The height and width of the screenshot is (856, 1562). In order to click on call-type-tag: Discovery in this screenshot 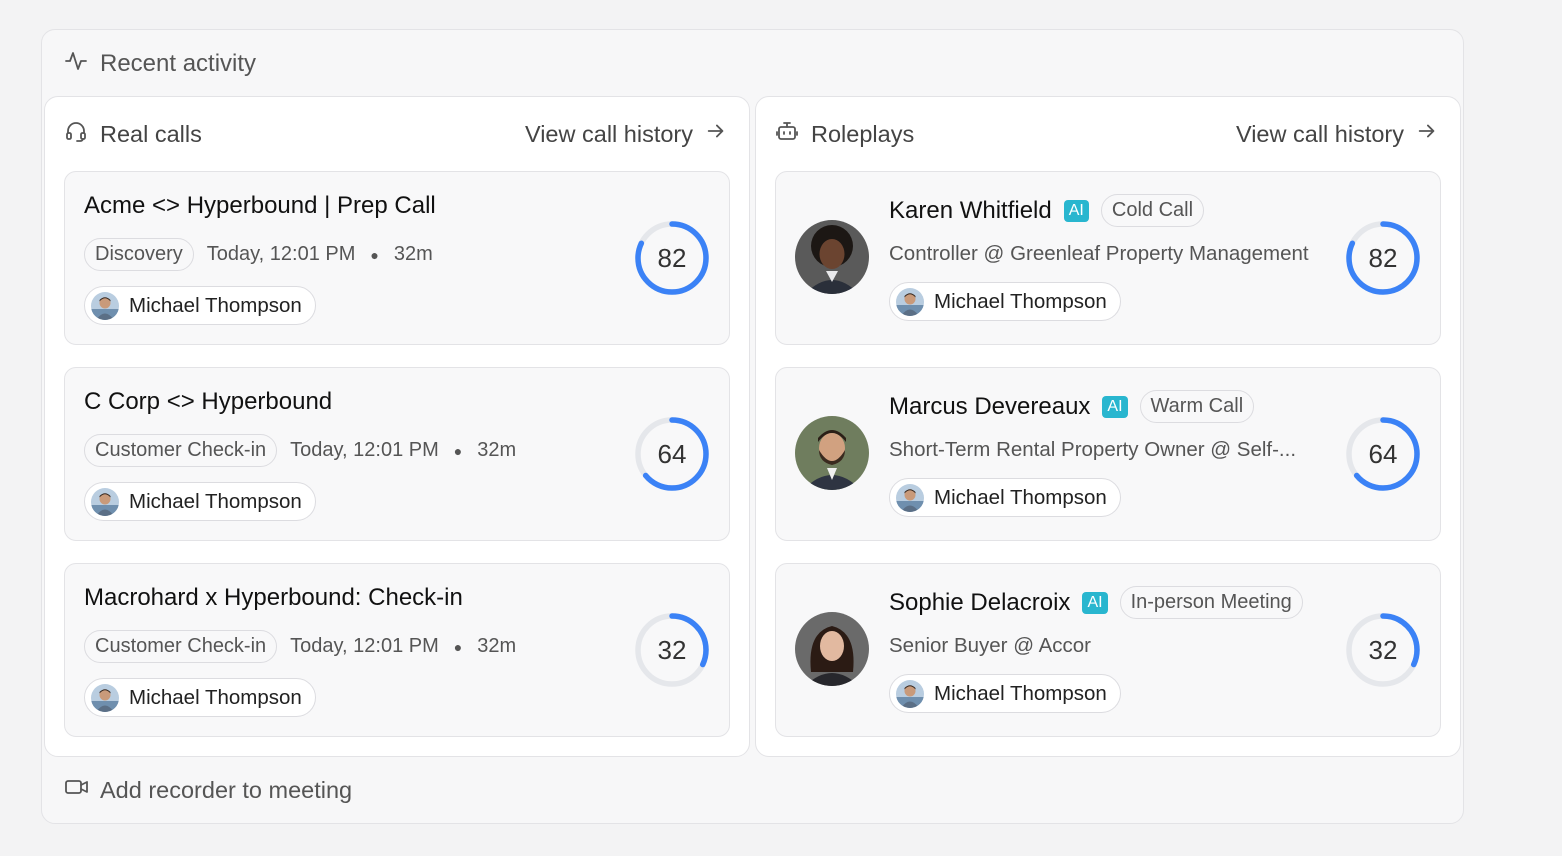, I will do `click(139, 254)`.